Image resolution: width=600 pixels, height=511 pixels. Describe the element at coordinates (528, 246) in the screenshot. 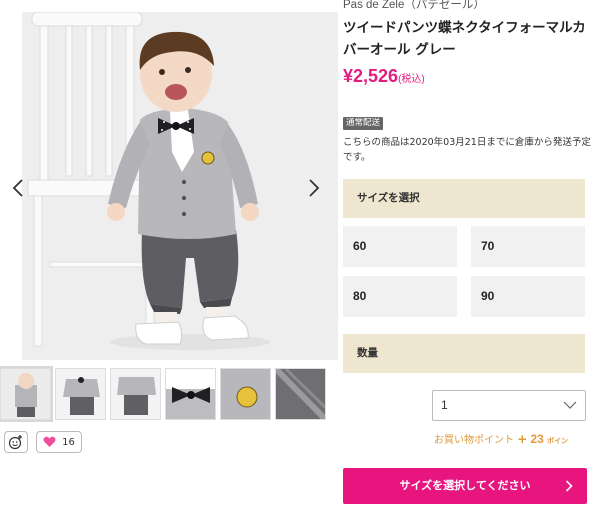

I see `size-option-70: 70` at that location.